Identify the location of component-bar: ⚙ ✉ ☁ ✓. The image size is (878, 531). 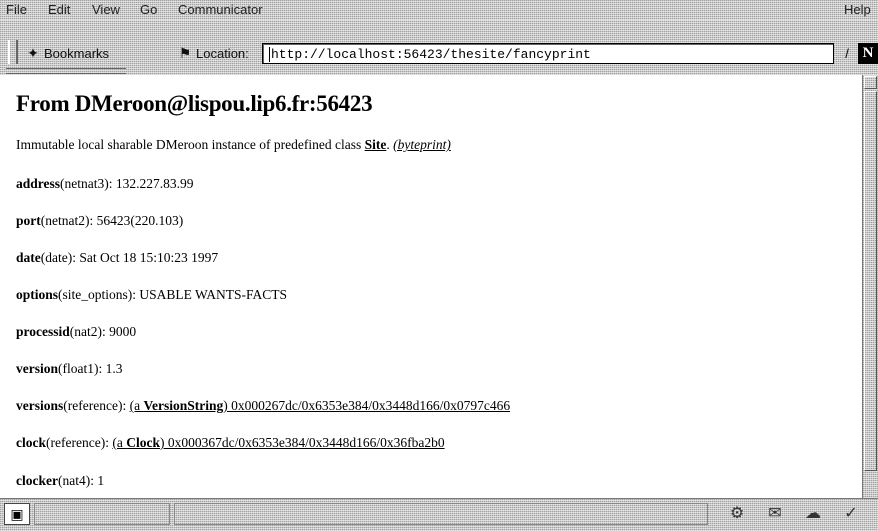
(798, 514).